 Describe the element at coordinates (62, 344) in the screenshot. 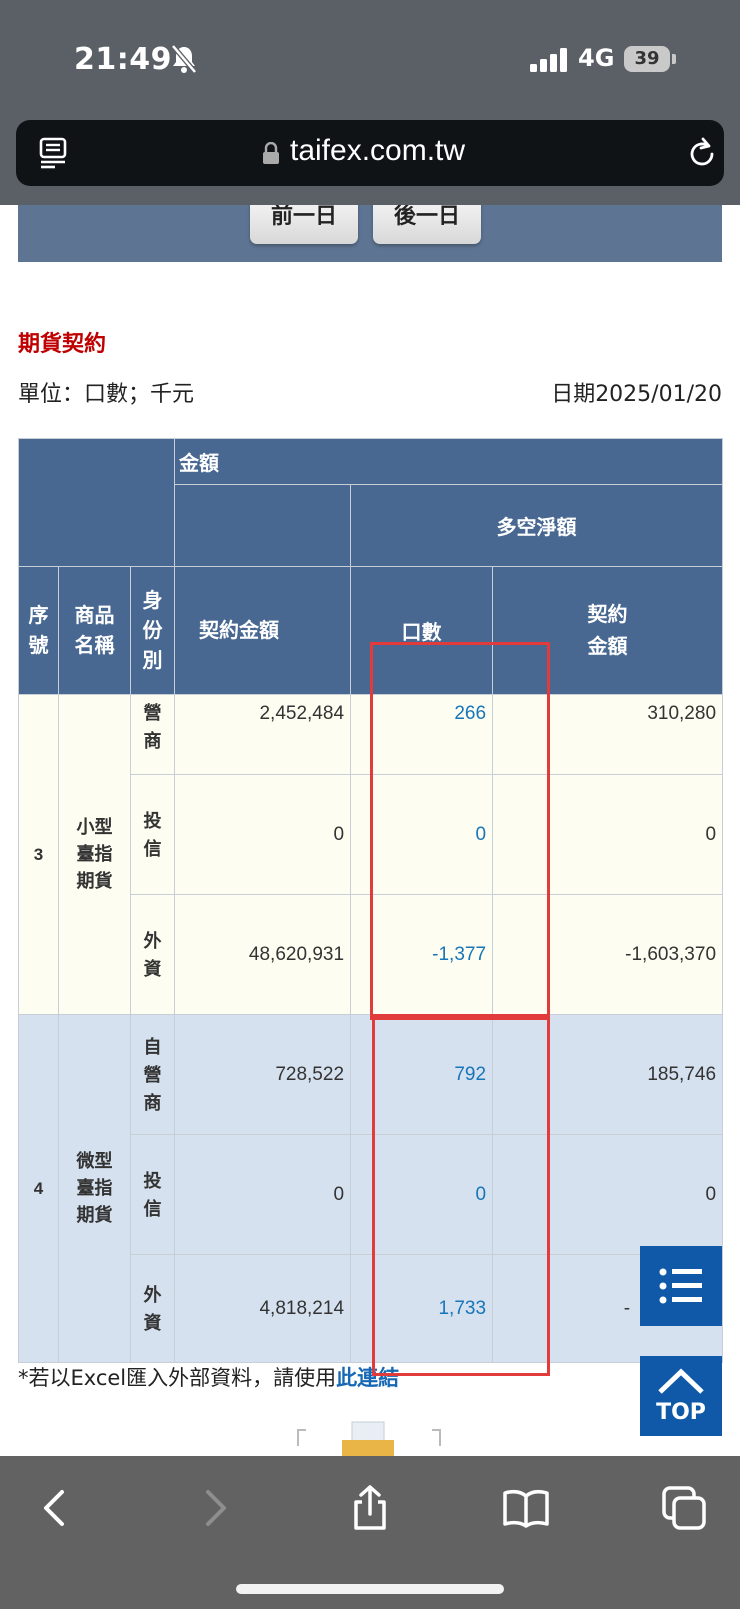

I see `section-title: 期貨契約` at that location.